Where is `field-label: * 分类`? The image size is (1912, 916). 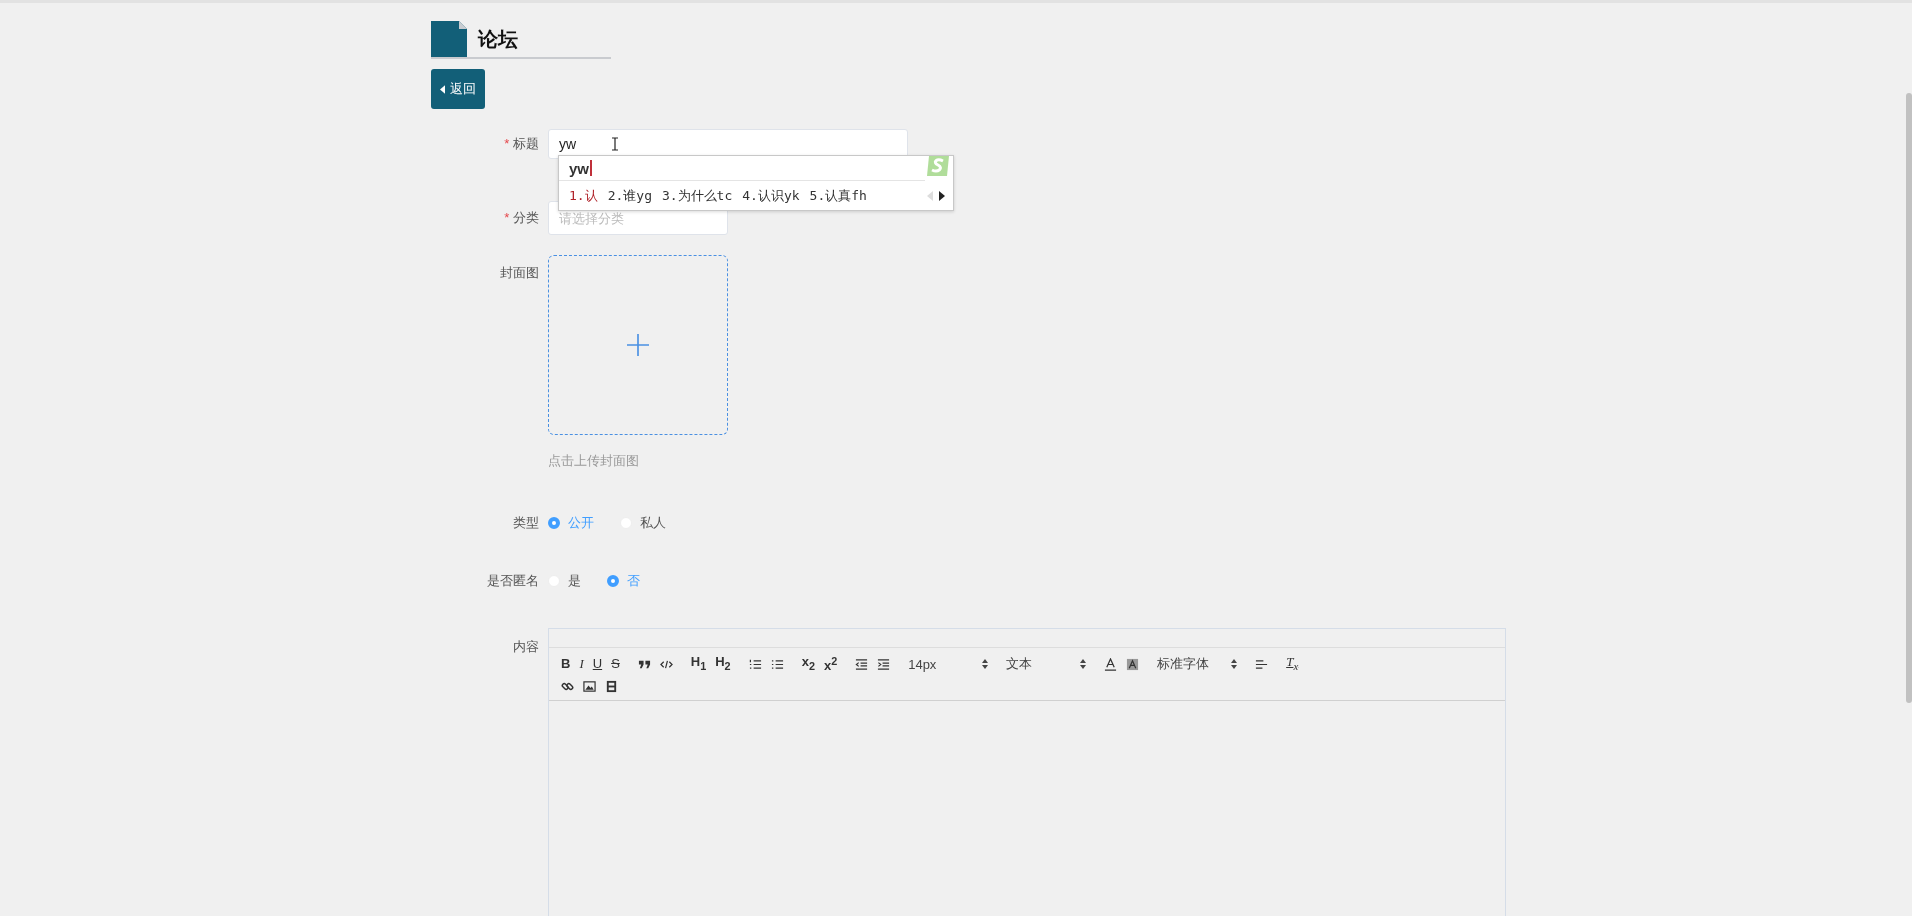
field-label: * 分类 is located at coordinates (521, 218).